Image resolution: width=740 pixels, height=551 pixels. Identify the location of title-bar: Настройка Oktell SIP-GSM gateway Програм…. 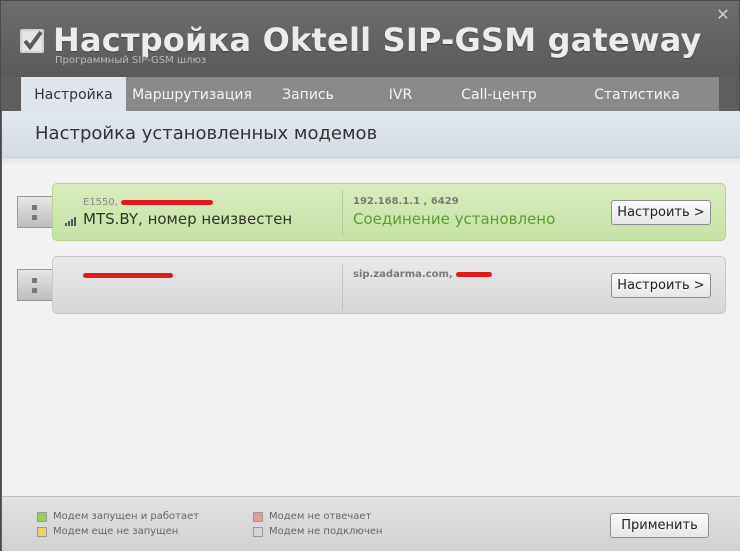
(370, 39).